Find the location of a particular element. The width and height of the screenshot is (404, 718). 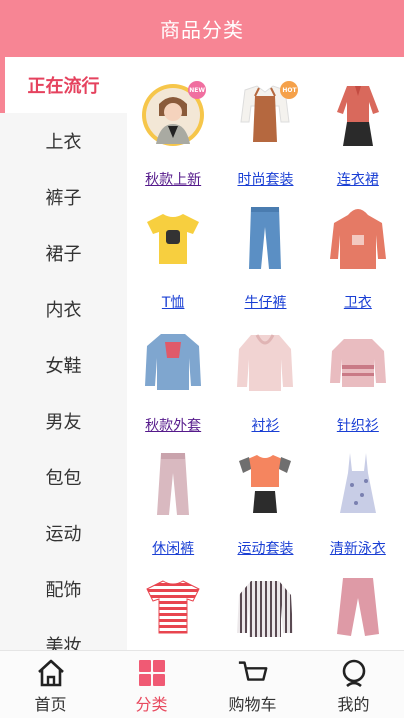

grid-item-casual-pants: 休闲裤 is located at coordinates (173, 497).